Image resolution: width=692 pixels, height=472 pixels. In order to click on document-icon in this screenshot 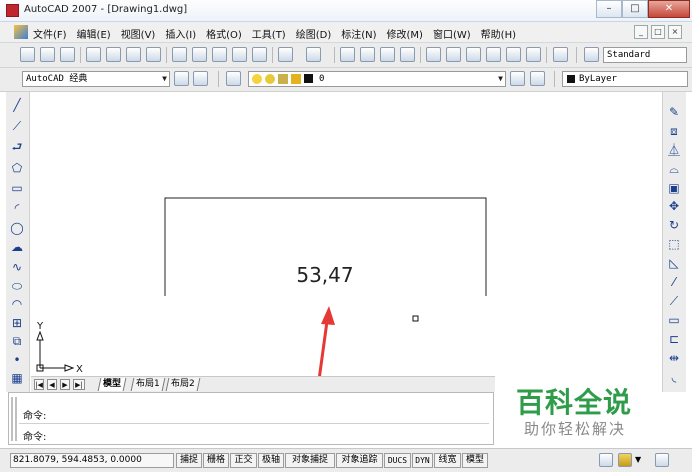, I will do `click(21, 32)`.